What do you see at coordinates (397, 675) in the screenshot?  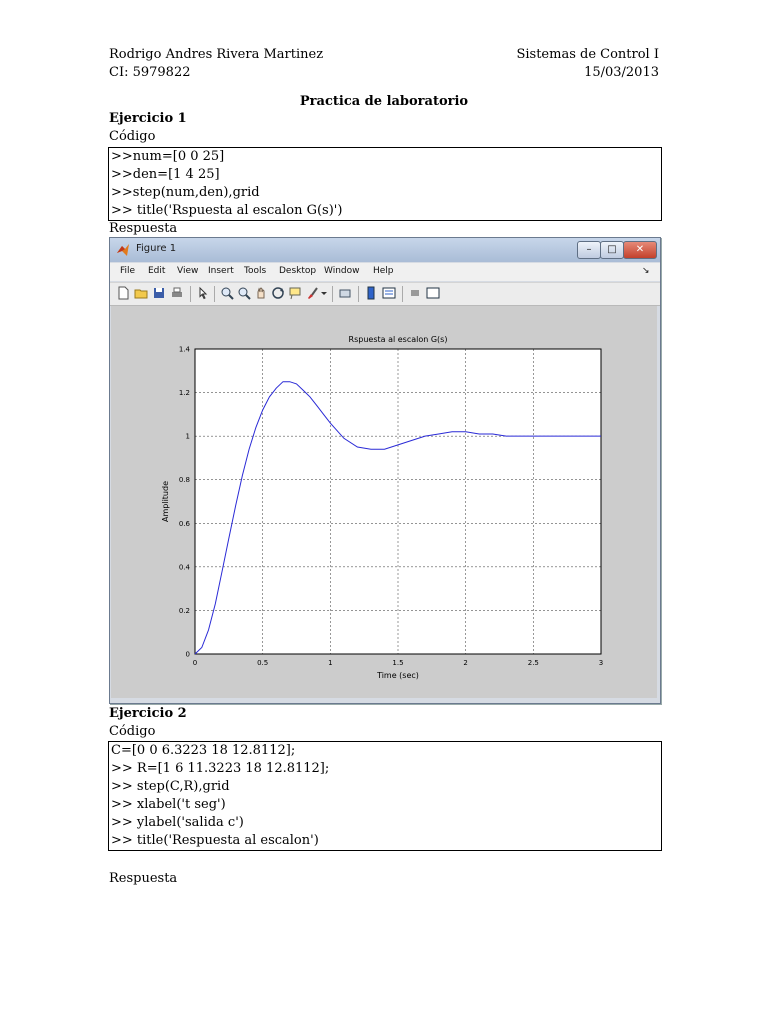 I see `x-axis-label: Time (sec)` at bounding box center [397, 675].